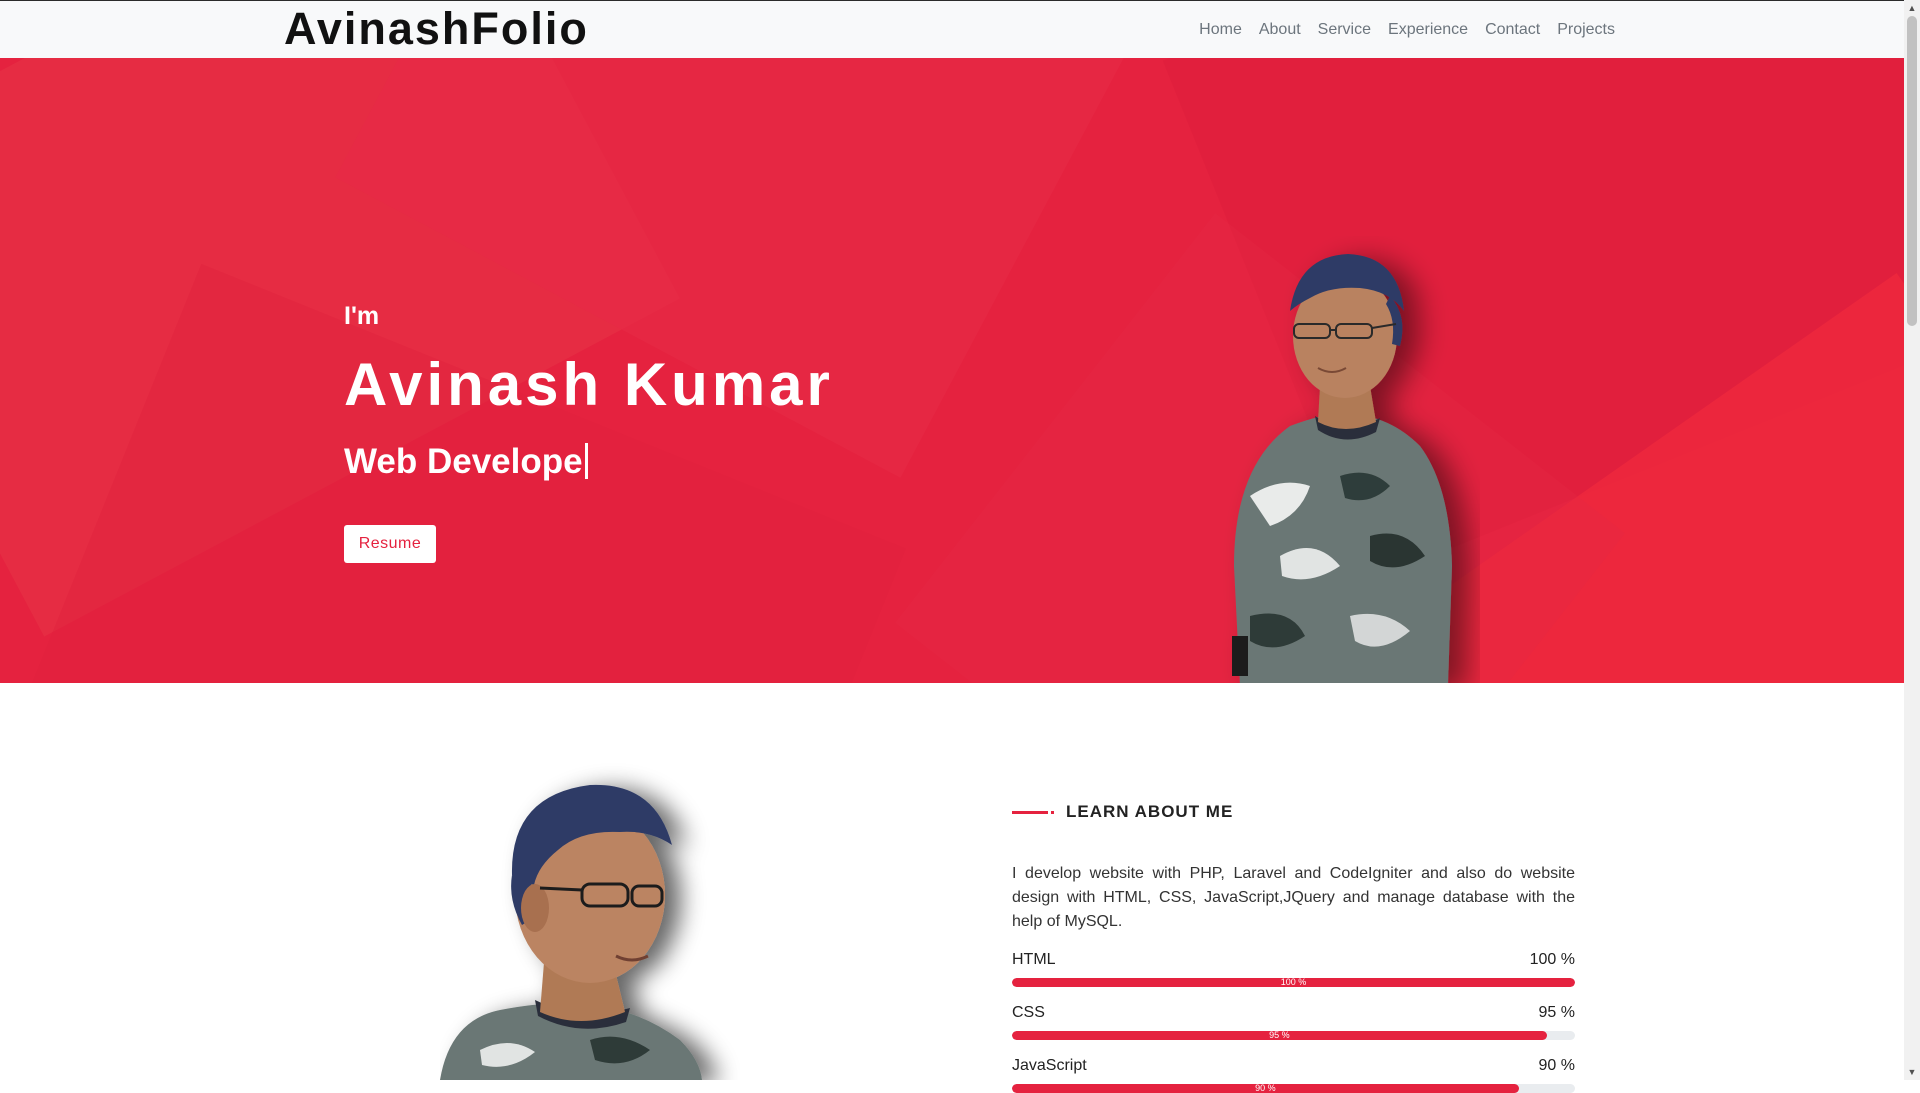 This screenshot has width=1920, height=1093. I want to click on heading-accent-line, so click(1033, 812).